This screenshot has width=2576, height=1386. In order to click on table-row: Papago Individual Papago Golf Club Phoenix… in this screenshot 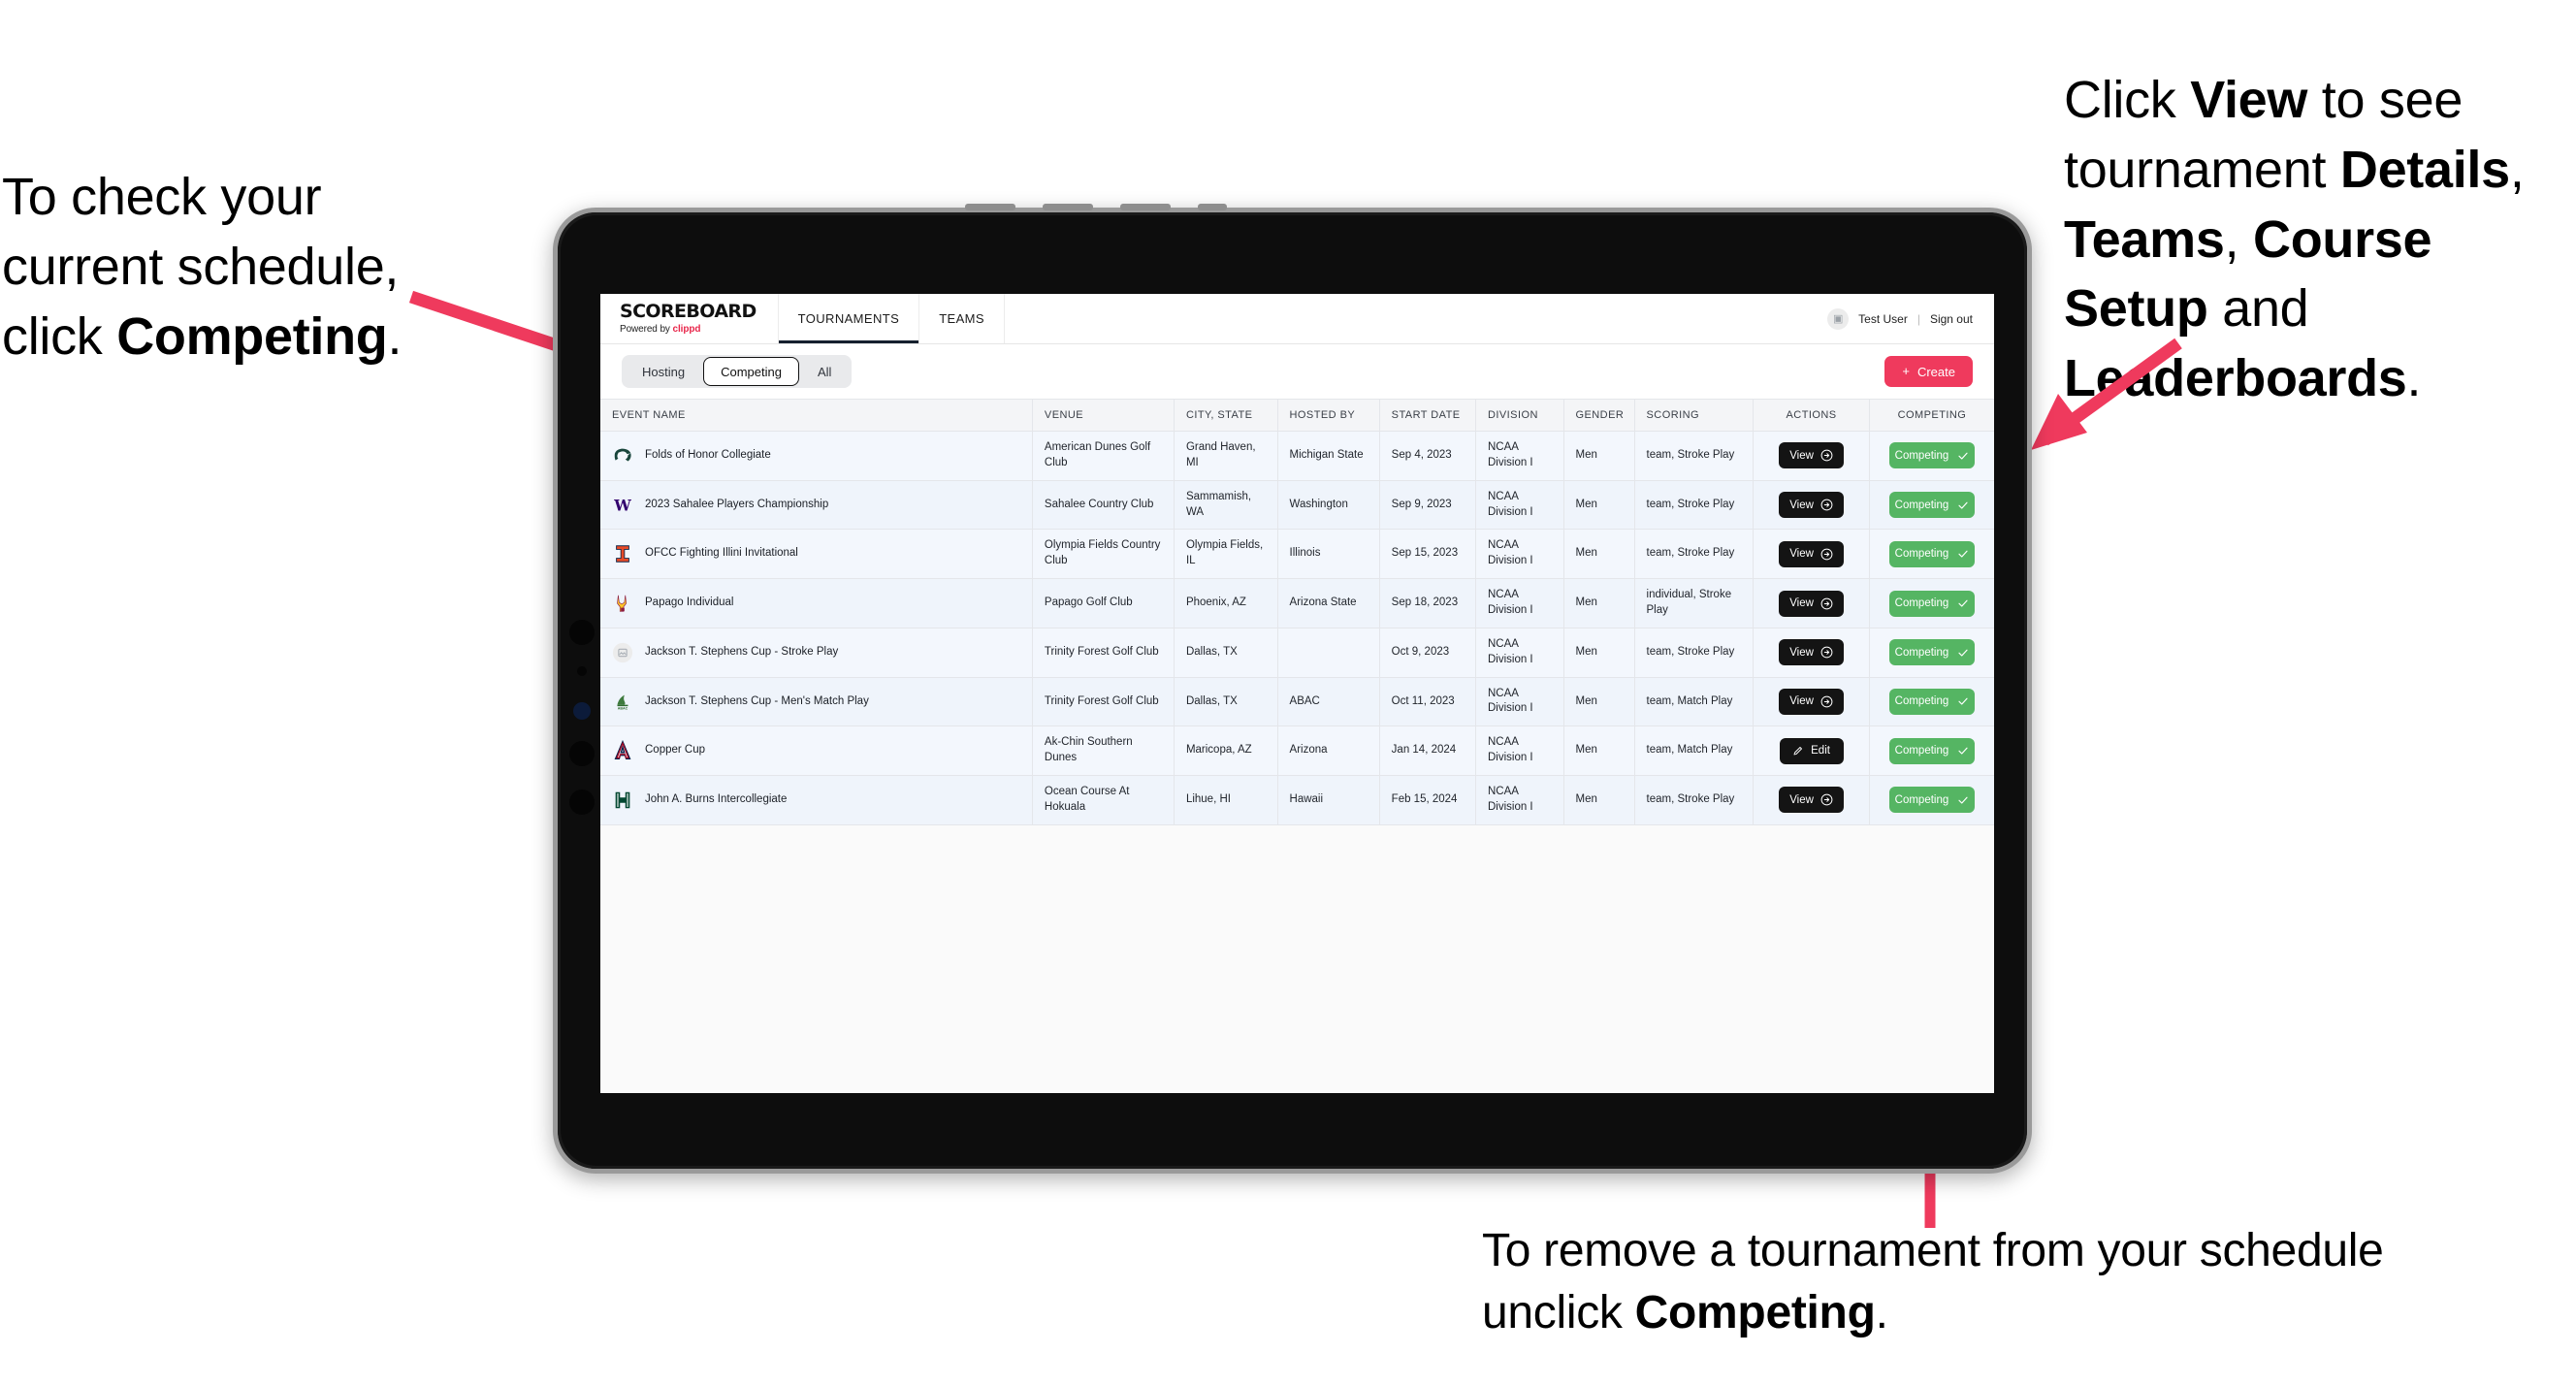, I will do `click(1297, 603)`.